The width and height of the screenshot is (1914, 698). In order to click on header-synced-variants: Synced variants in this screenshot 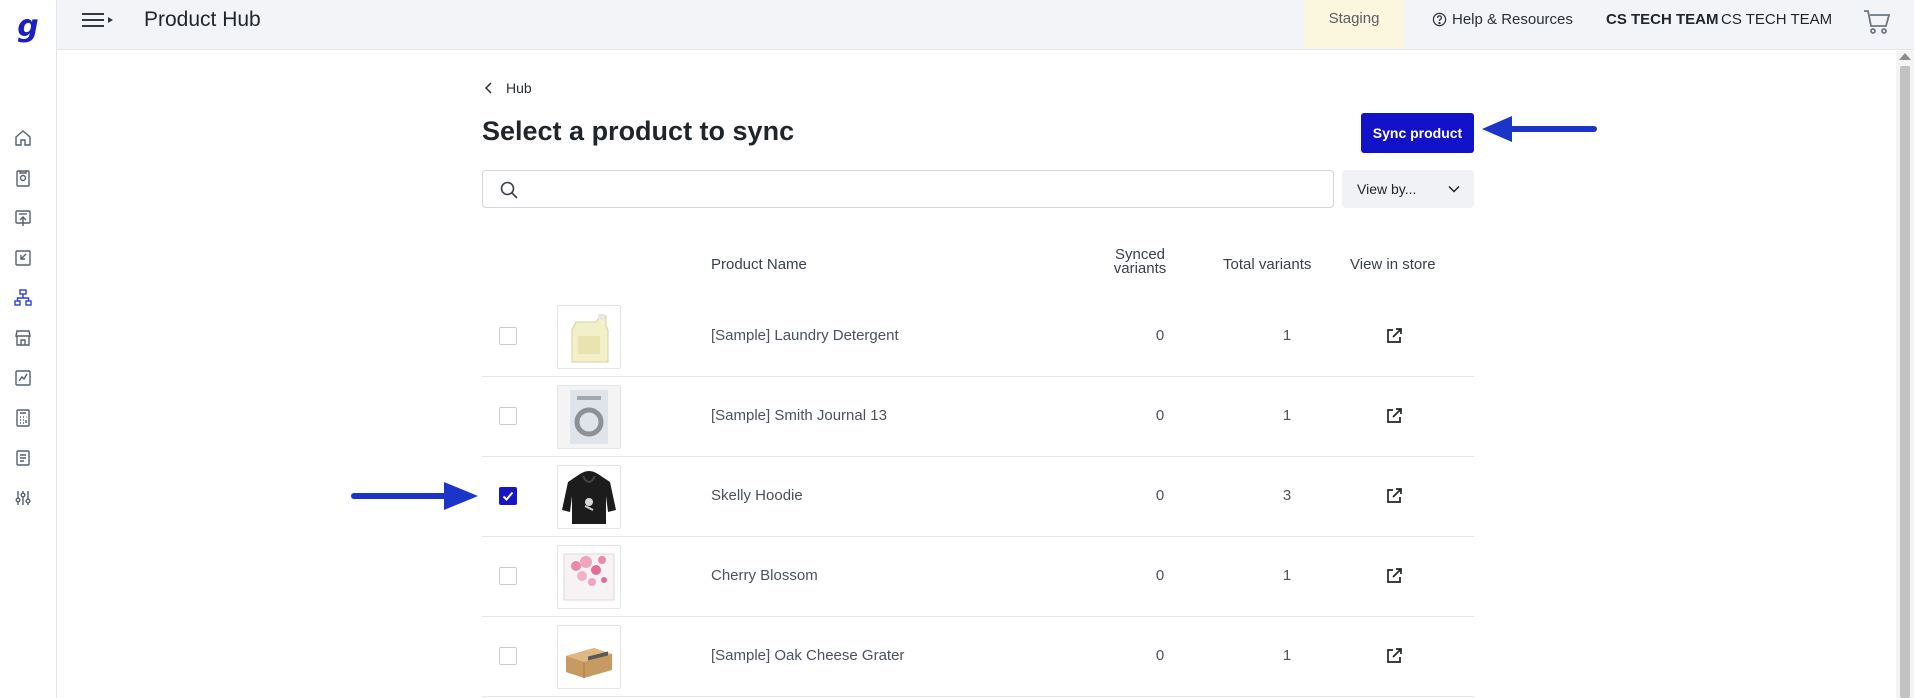, I will do `click(1140, 262)`.